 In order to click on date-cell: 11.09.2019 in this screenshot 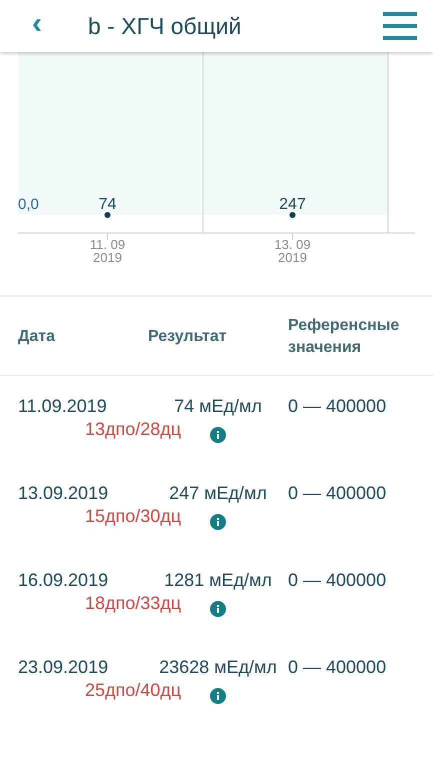, I will do `click(62, 406)`.